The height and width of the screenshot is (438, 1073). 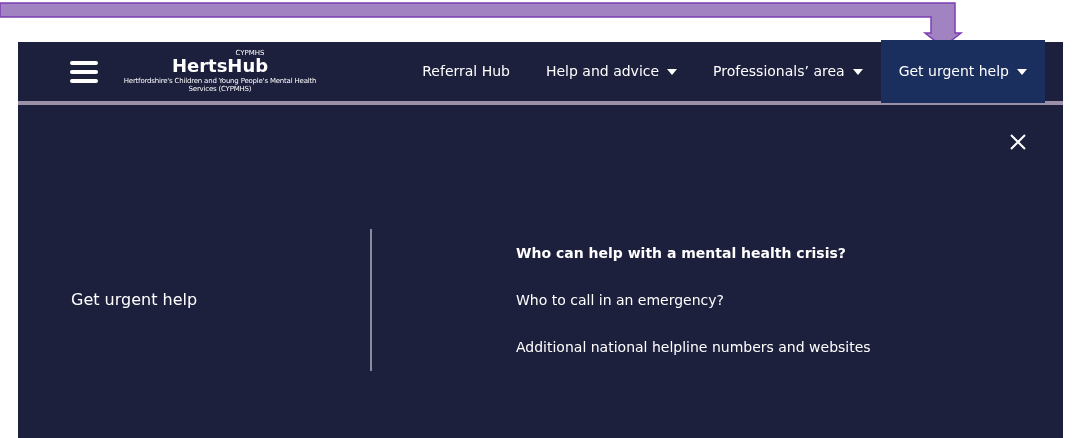 I want to click on nav-item: Referral Hub, so click(x=466, y=71).